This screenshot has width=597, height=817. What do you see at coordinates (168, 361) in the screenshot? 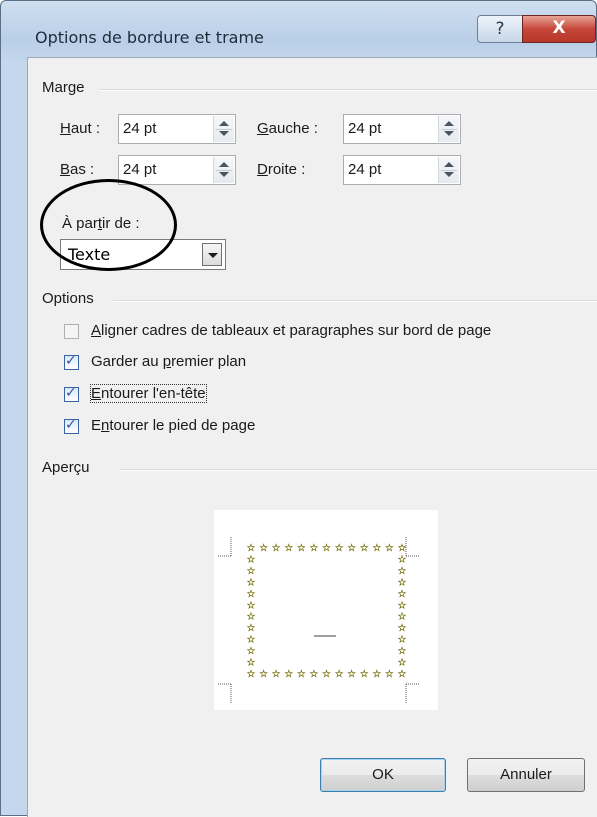
I see `label-garder-premier-plan: Garder au premier plan` at bounding box center [168, 361].